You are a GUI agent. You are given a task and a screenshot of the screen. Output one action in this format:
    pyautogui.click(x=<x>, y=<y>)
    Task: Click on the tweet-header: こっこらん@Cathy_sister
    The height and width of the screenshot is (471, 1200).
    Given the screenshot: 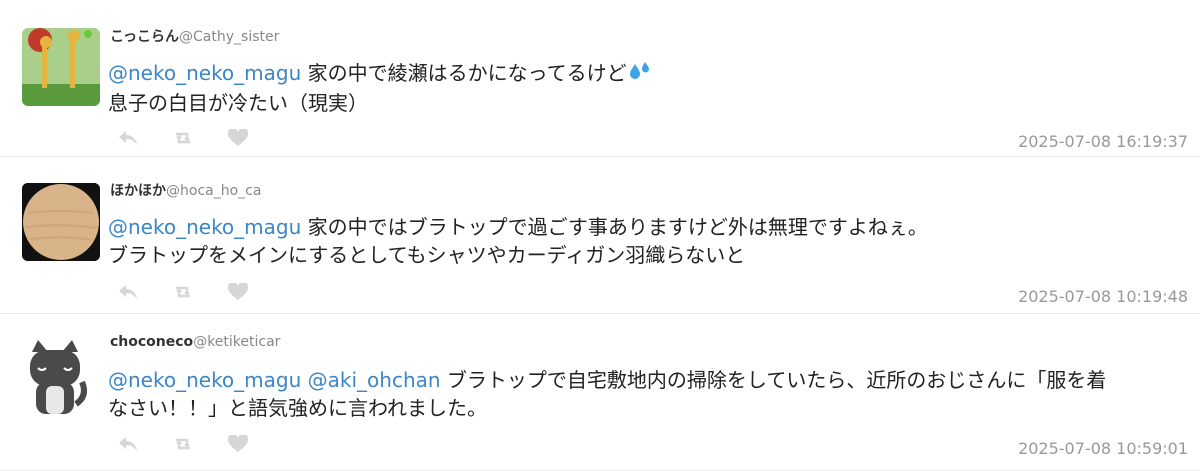 What is the action you would take?
    pyautogui.click(x=194, y=36)
    